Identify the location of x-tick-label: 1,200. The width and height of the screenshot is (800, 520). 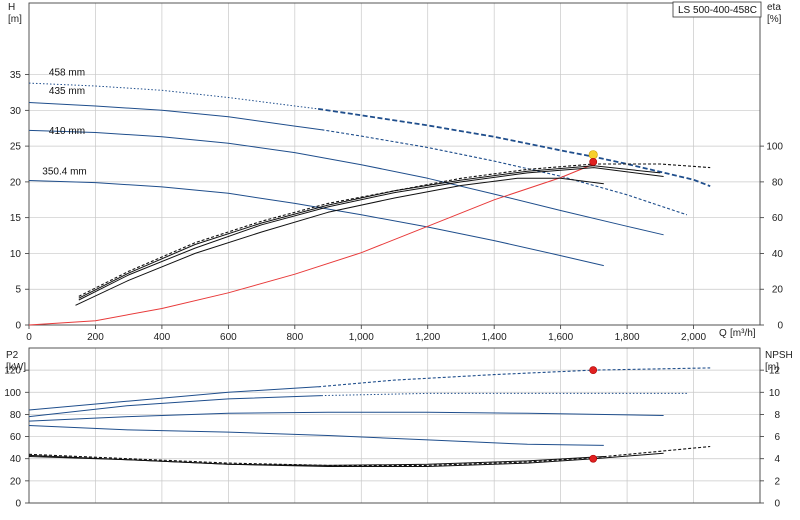
(427, 337).